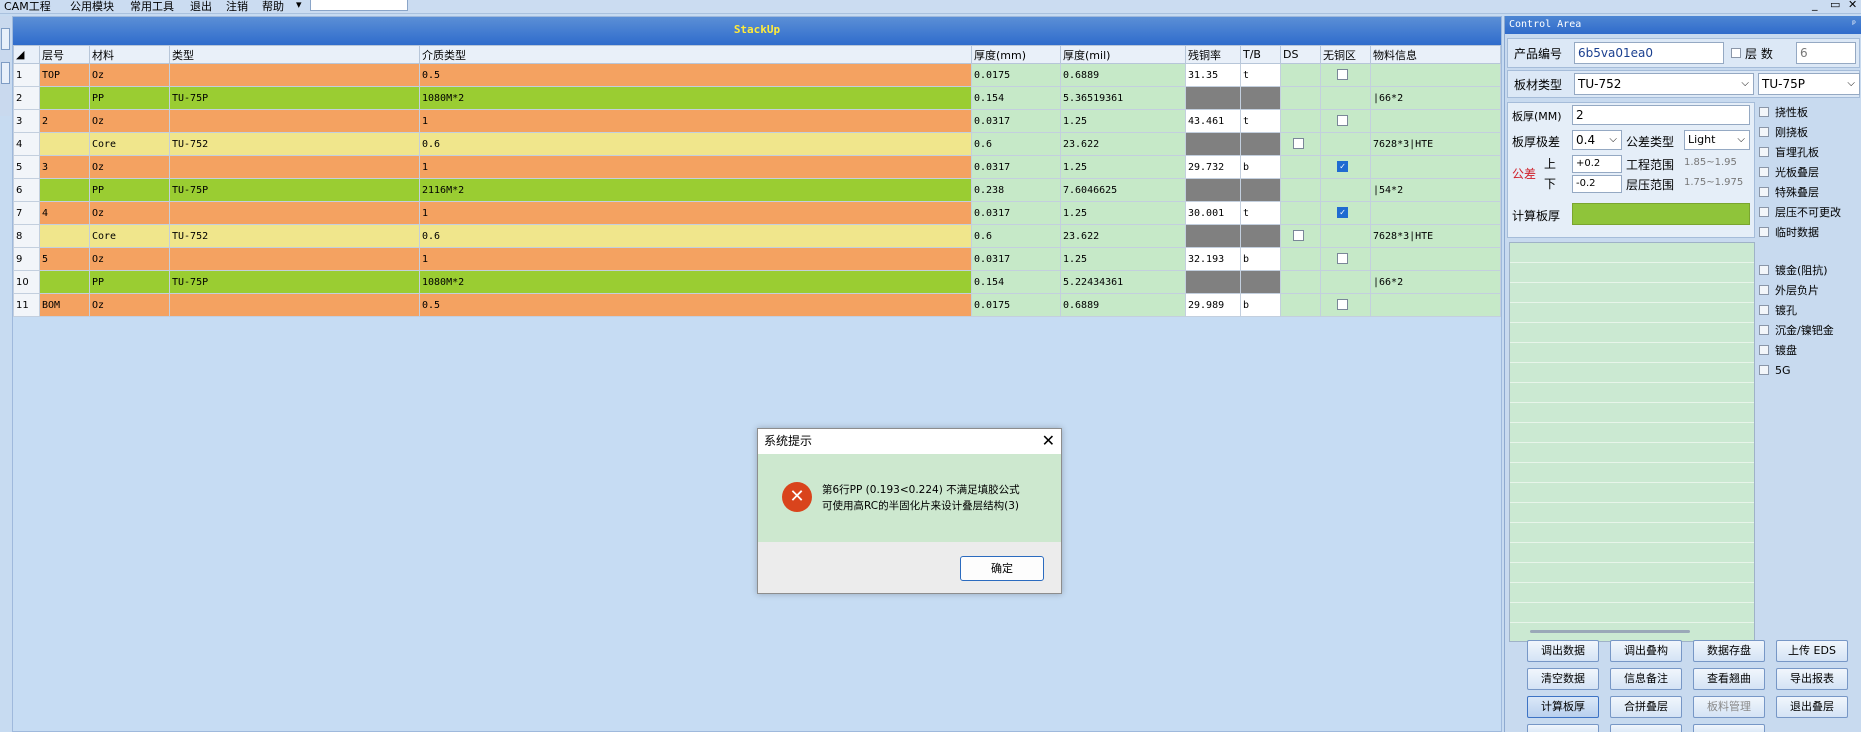  What do you see at coordinates (1123, 144) in the screenshot?
I see `thickness-mil-cell: 23.622` at bounding box center [1123, 144].